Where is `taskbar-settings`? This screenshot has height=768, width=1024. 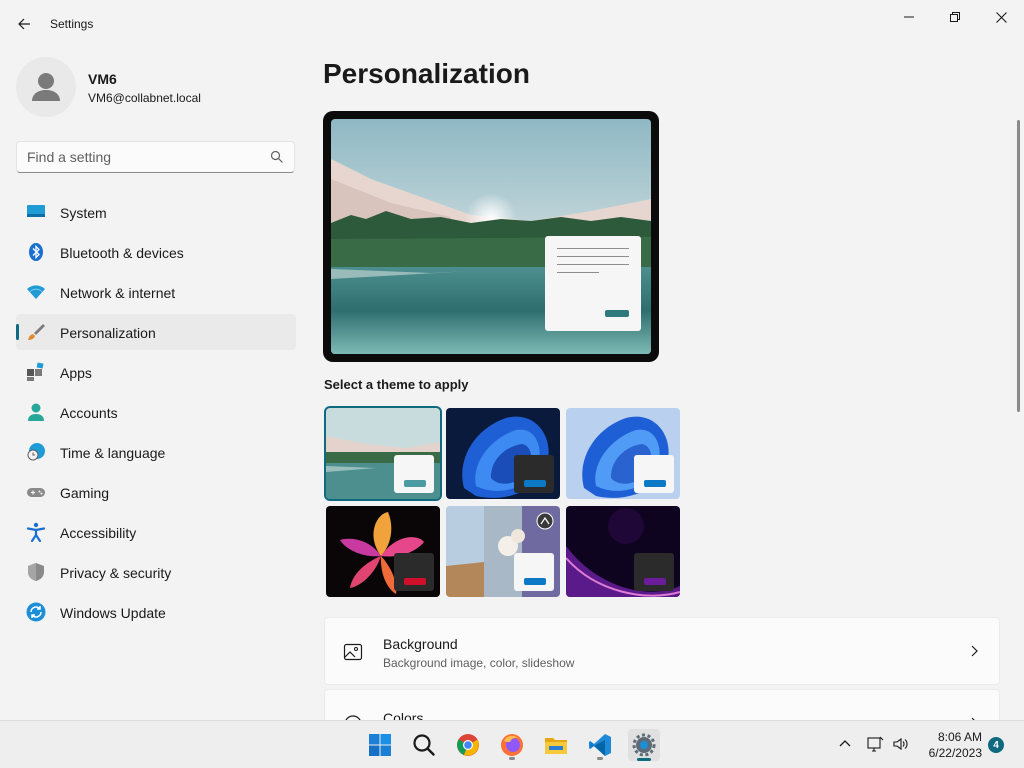 taskbar-settings is located at coordinates (644, 745).